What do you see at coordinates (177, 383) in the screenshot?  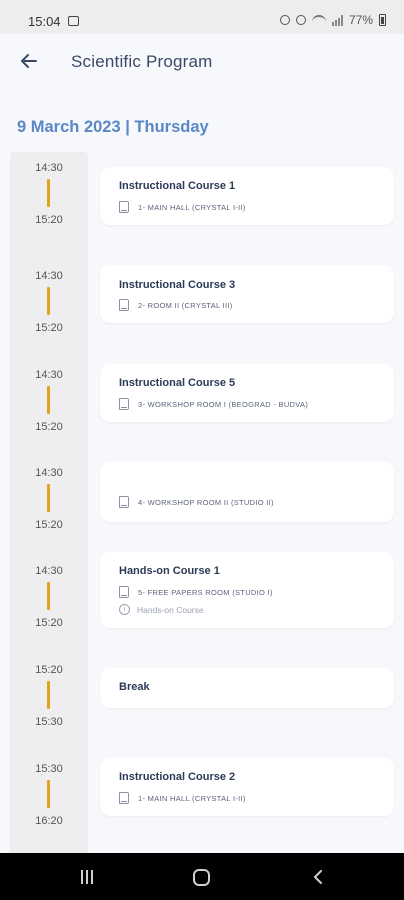 I see `session-title: Instructional Course 5` at bounding box center [177, 383].